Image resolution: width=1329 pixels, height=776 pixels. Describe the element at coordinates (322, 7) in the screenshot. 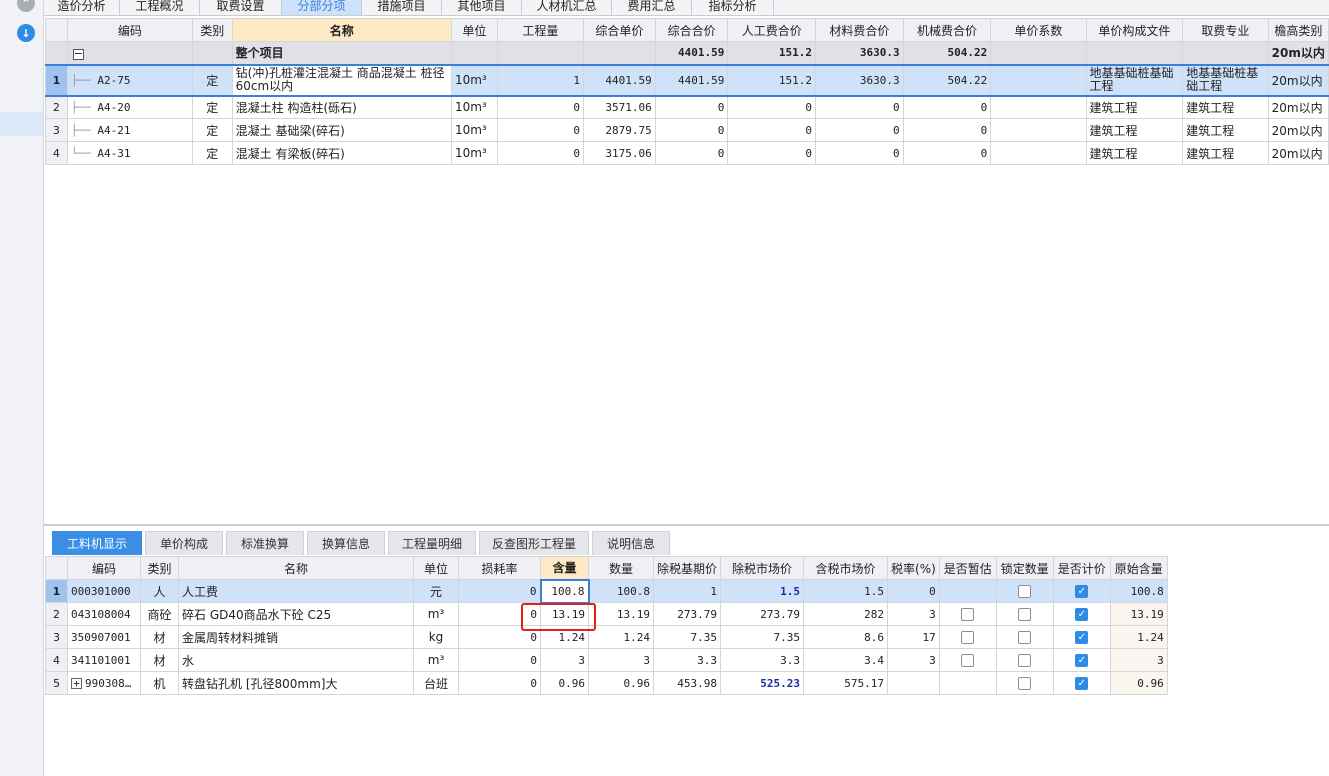

I see `tab-sub-items: 分部分项` at that location.